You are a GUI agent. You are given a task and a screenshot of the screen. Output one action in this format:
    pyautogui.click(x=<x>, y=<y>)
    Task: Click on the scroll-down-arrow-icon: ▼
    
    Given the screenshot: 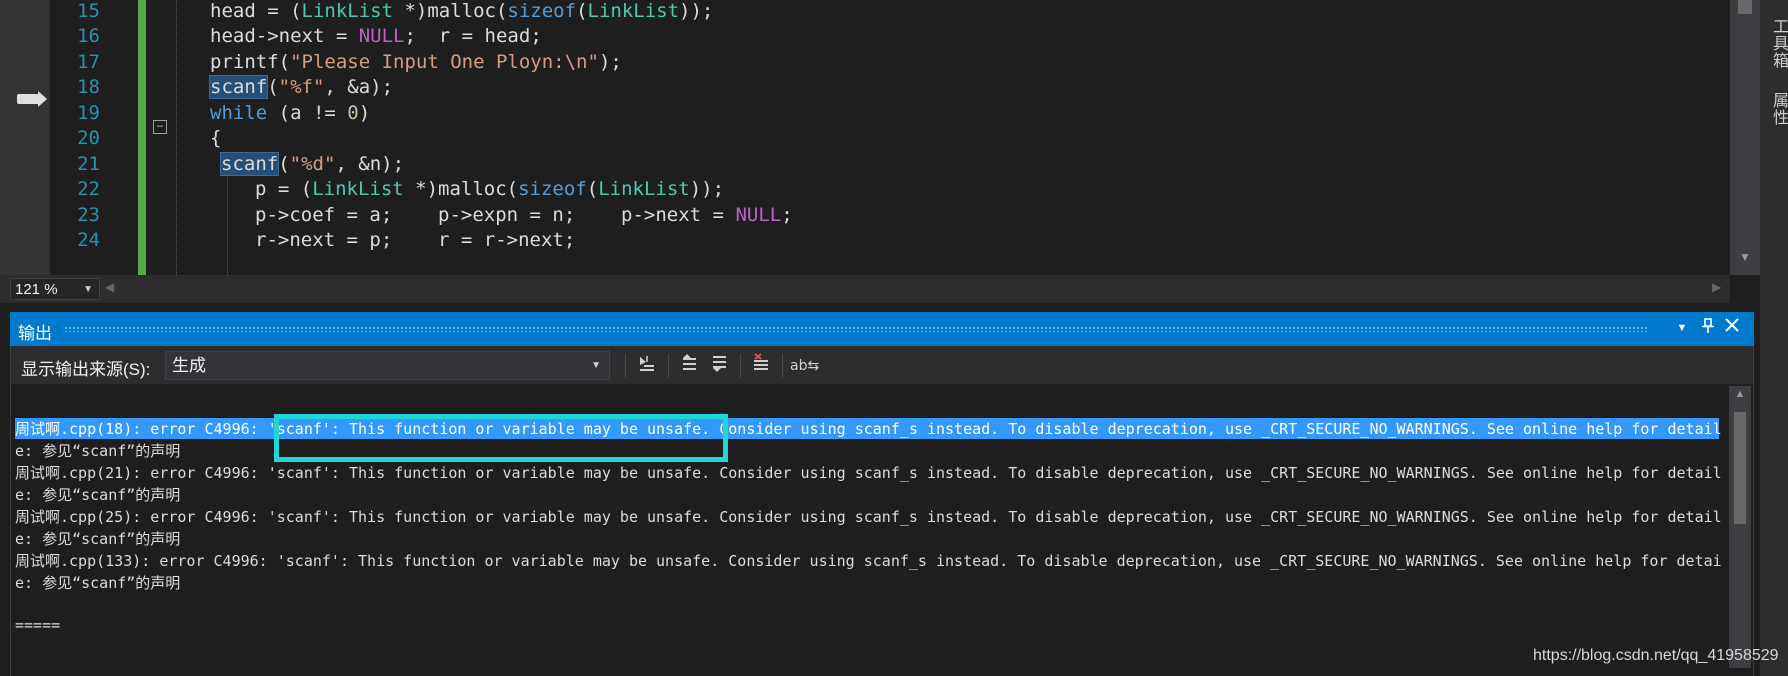 What is the action you would take?
    pyautogui.click(x=1745, y=260)
    